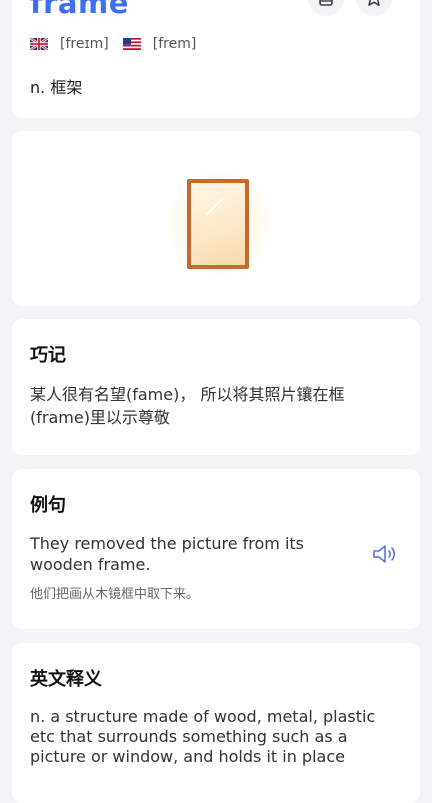 The width and height of the screenshot is (432, 803). I want to click on star-icon, so click(374, 3).